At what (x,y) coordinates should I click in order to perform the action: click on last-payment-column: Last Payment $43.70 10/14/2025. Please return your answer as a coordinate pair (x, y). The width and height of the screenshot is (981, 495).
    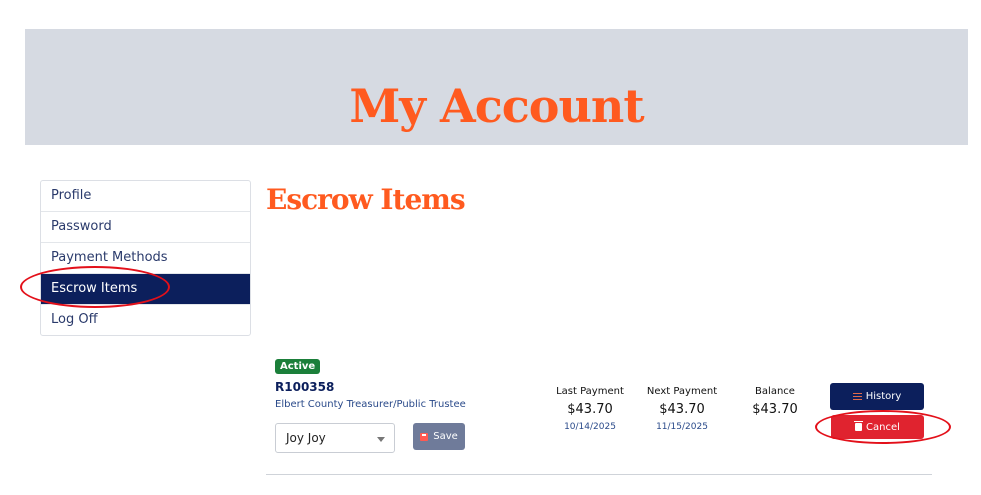
    Looking at the image, I should click on (590, 409).